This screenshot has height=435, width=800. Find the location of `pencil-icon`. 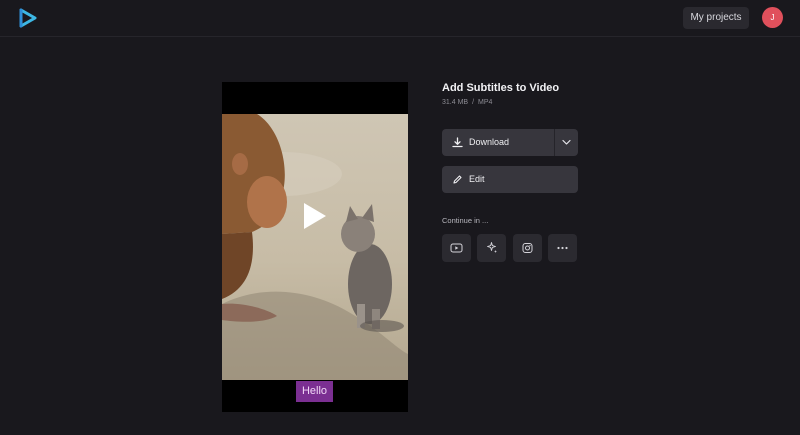

pencil-icon is located at coordinates (457, 179).